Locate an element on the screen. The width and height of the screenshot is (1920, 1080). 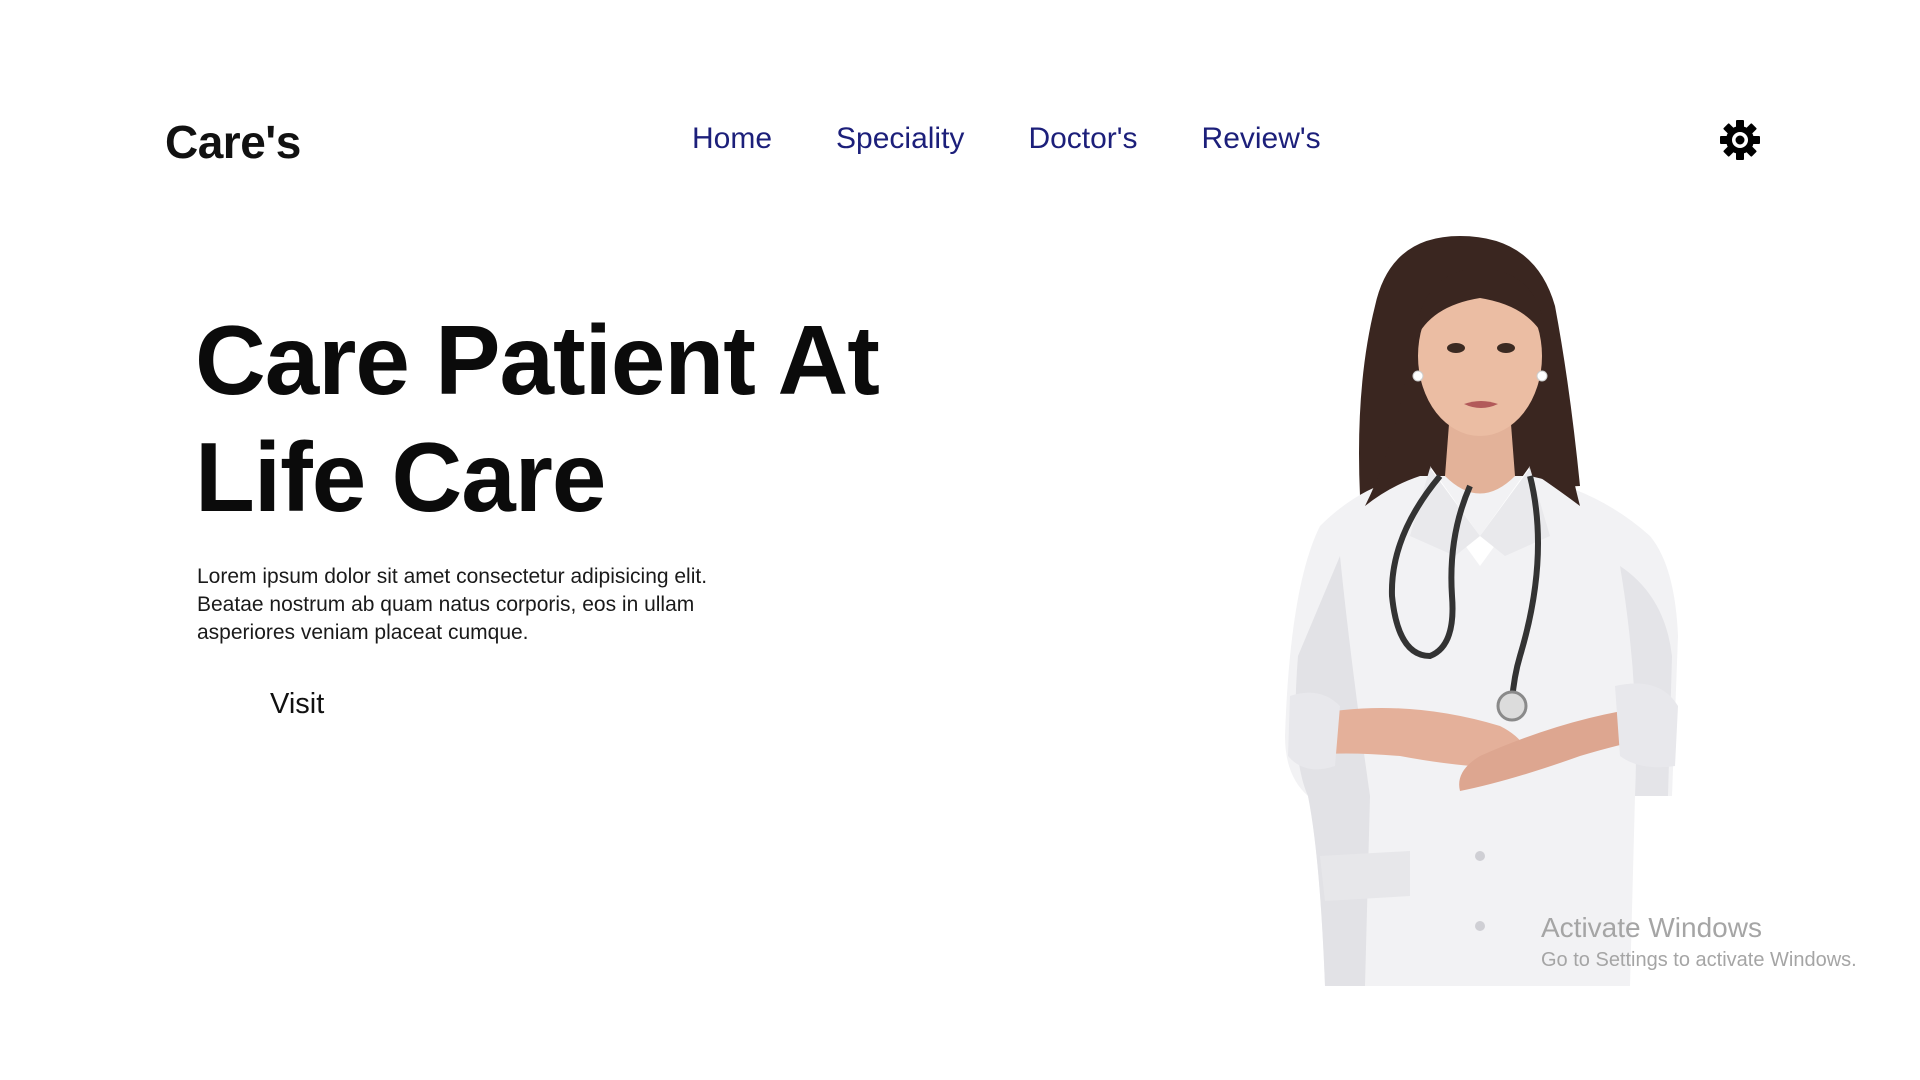
visit-button: Visit is located at coordinates (297, 704).